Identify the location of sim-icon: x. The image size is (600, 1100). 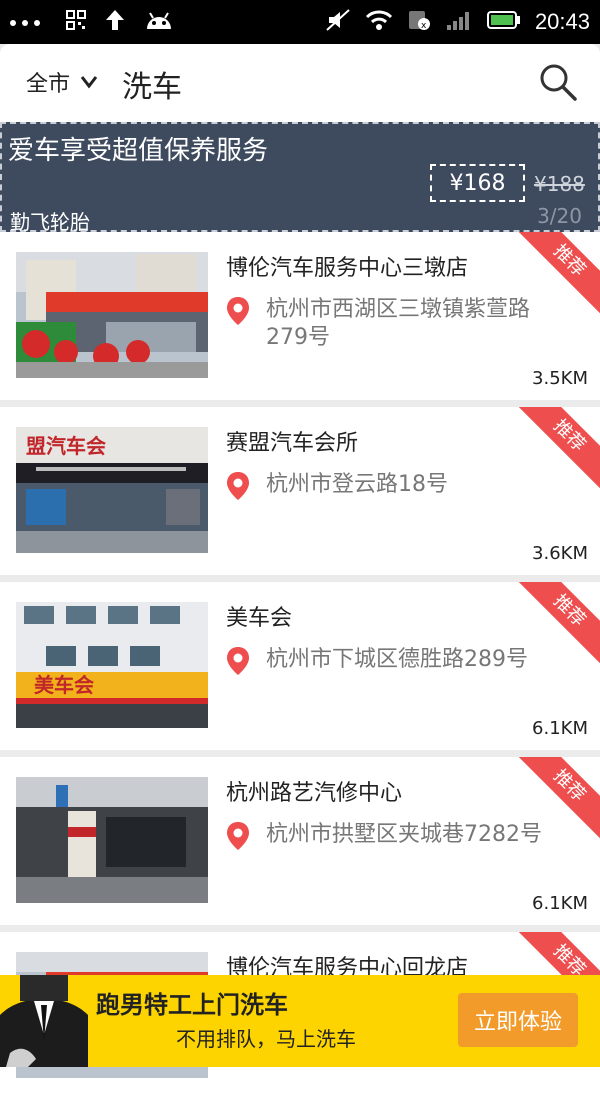
(419, 22).